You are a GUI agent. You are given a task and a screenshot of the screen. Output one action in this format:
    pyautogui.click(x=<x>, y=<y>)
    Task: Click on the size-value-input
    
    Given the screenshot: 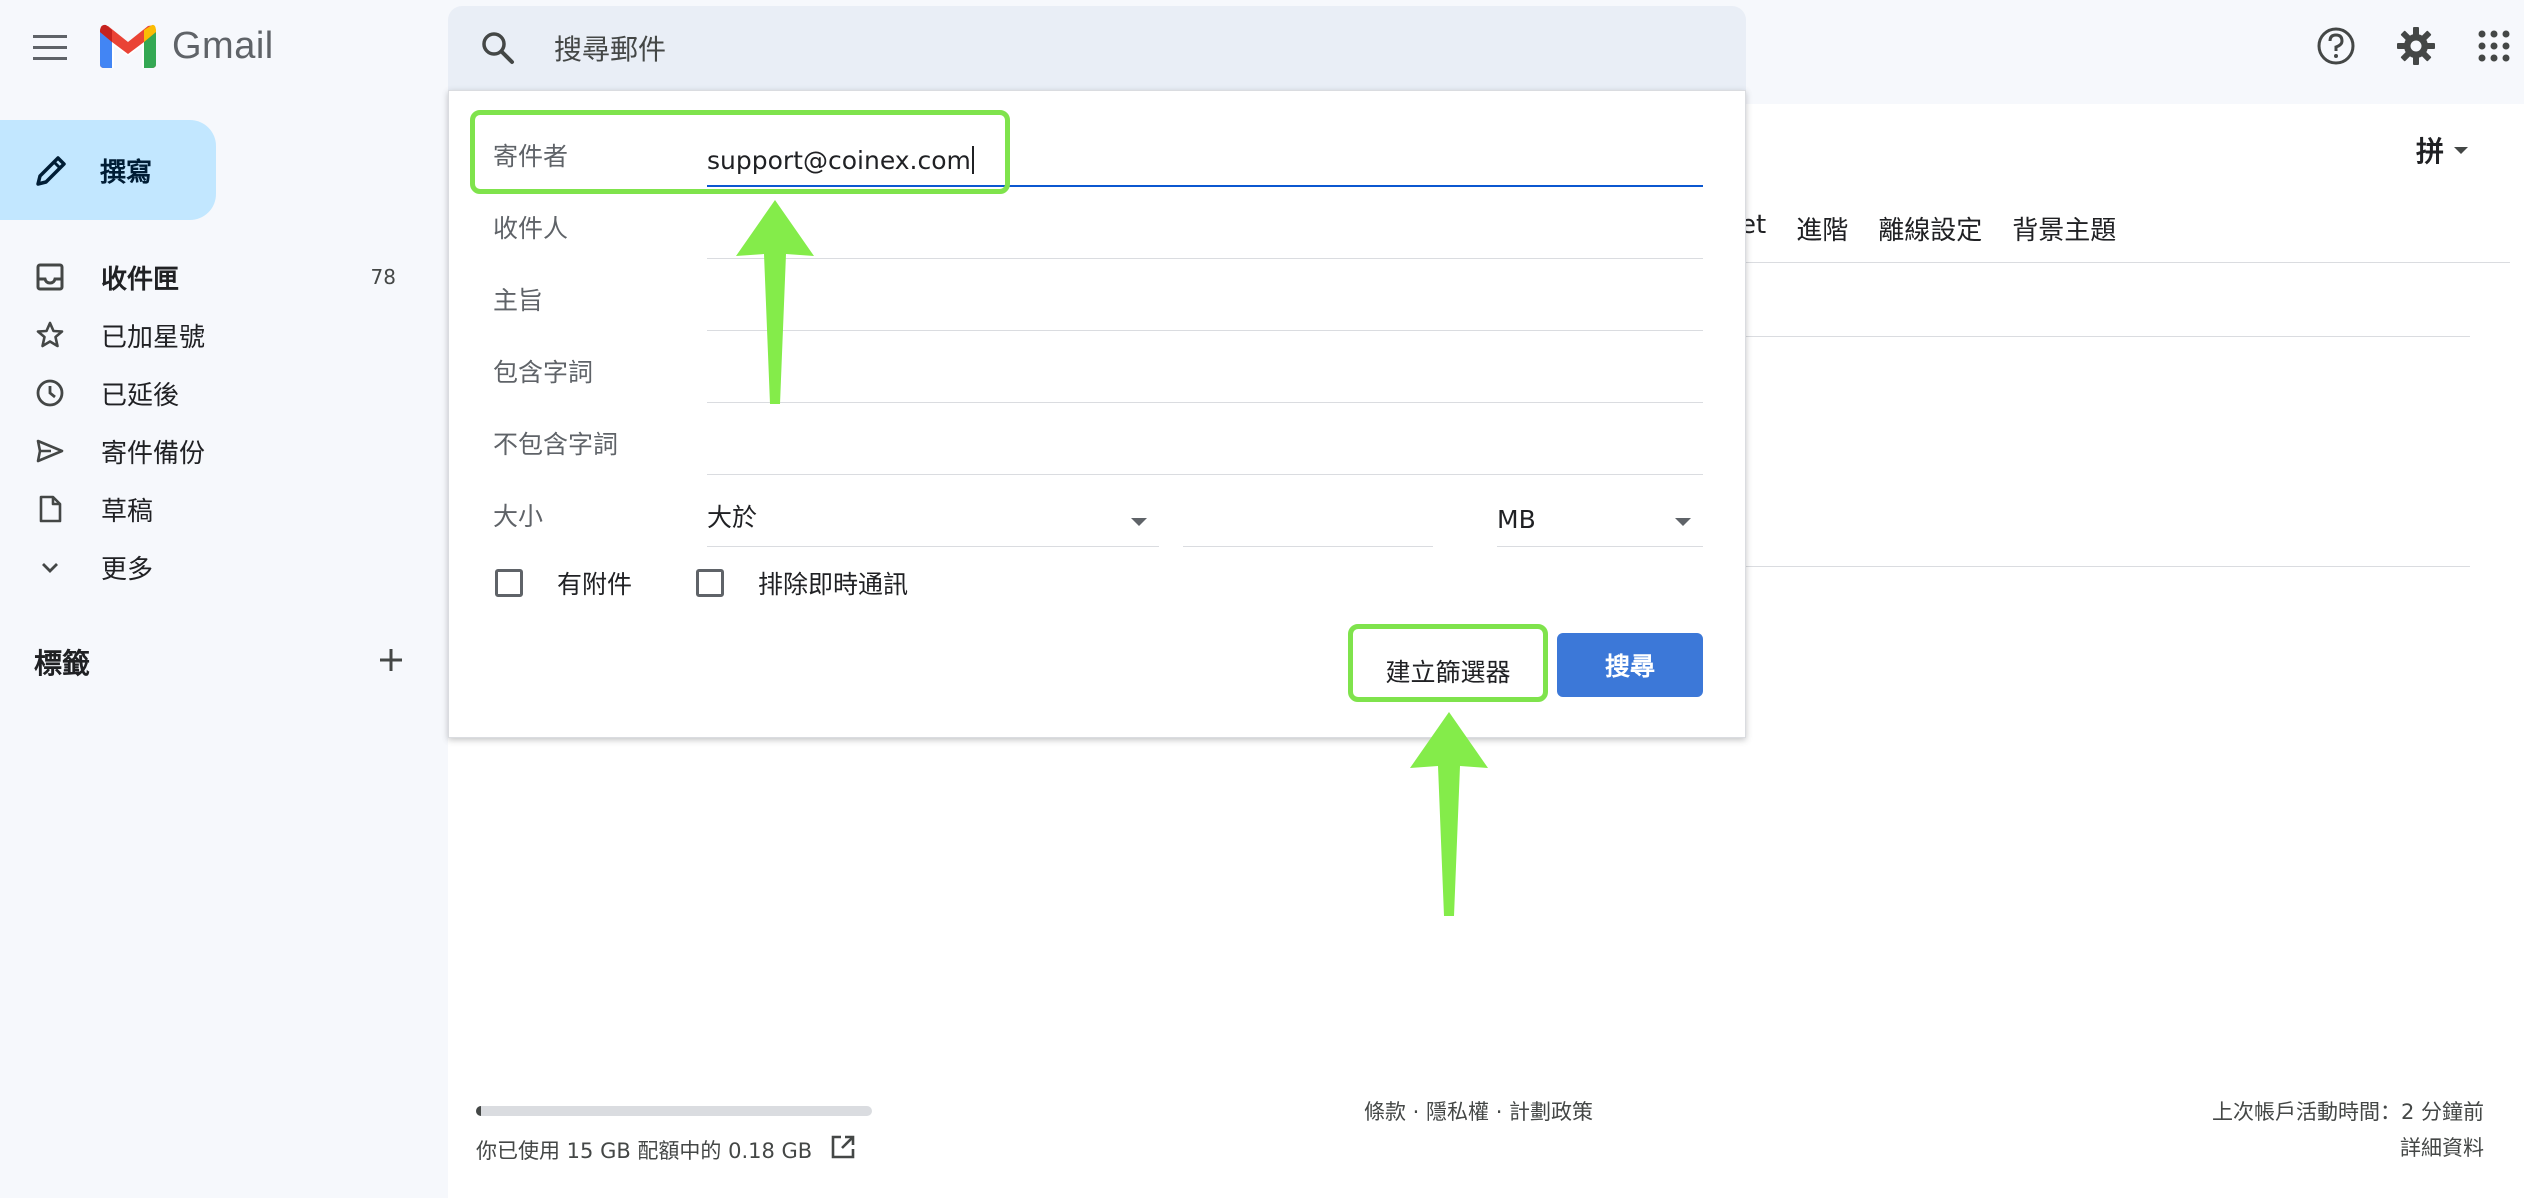 What is the action you would take?
    pyautogui.click(x=1308, y=523)
    